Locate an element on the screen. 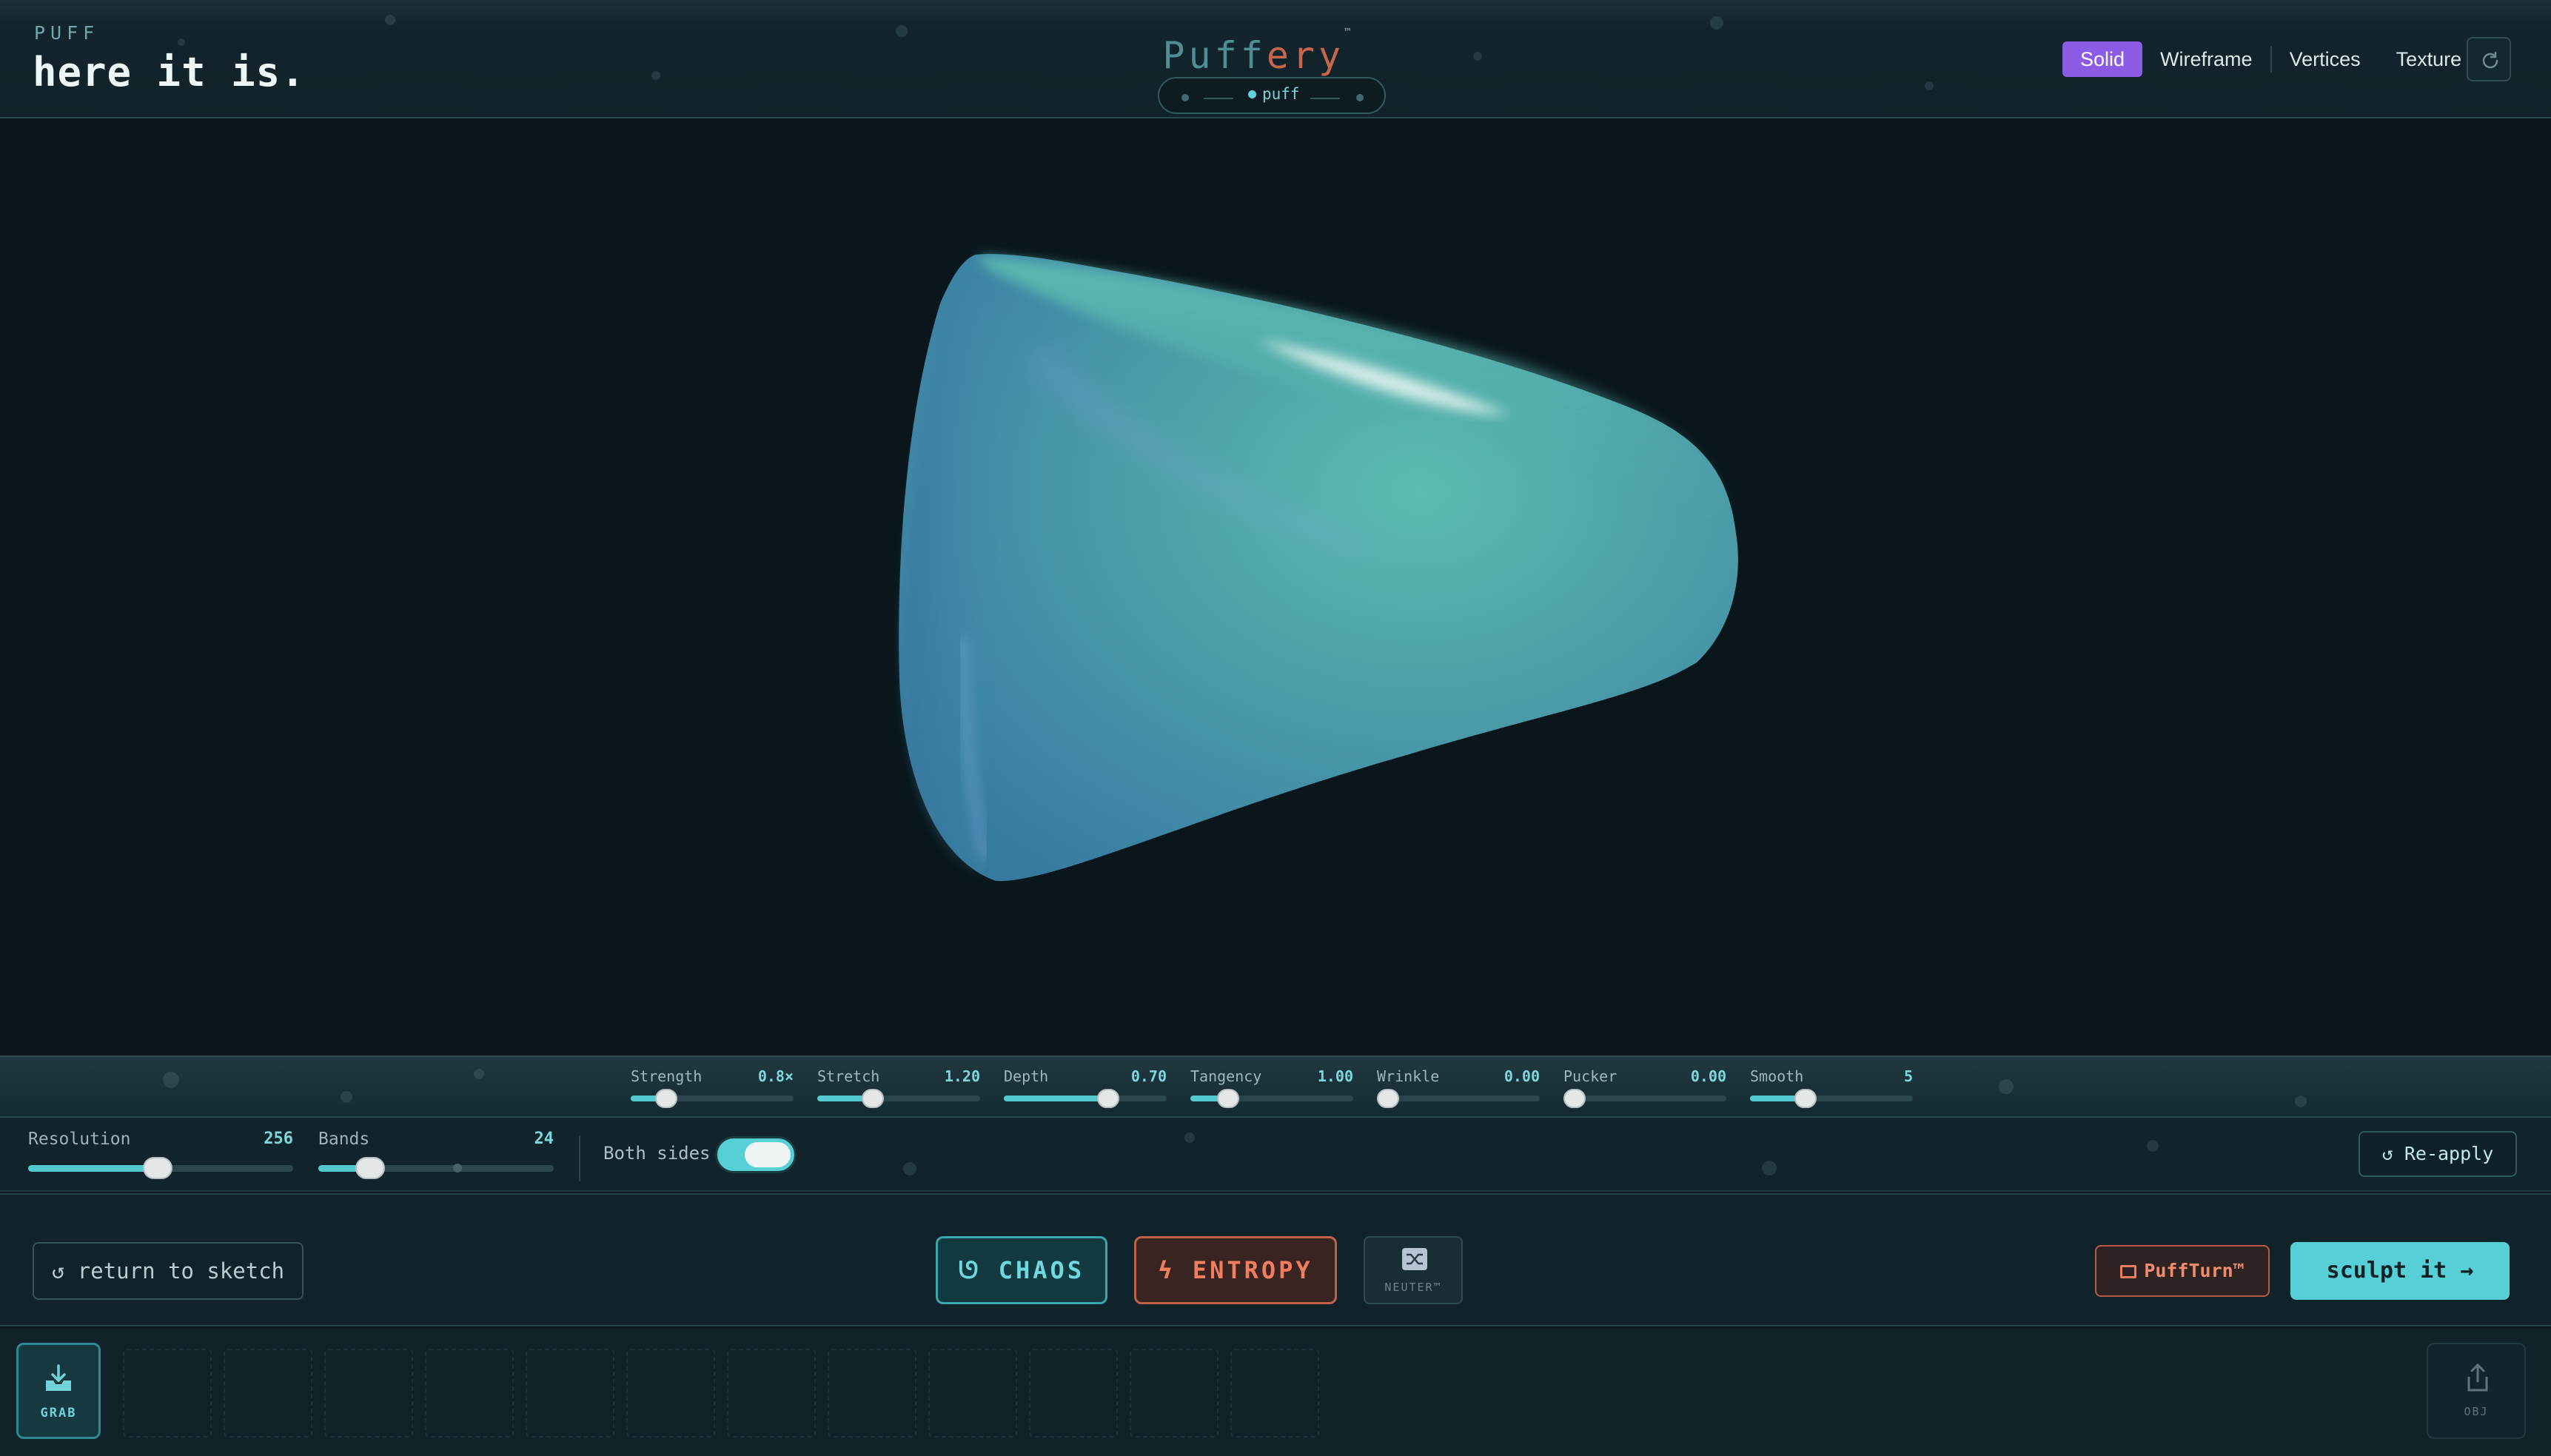  toggle-thumb is located at coordinates (768, 1154).